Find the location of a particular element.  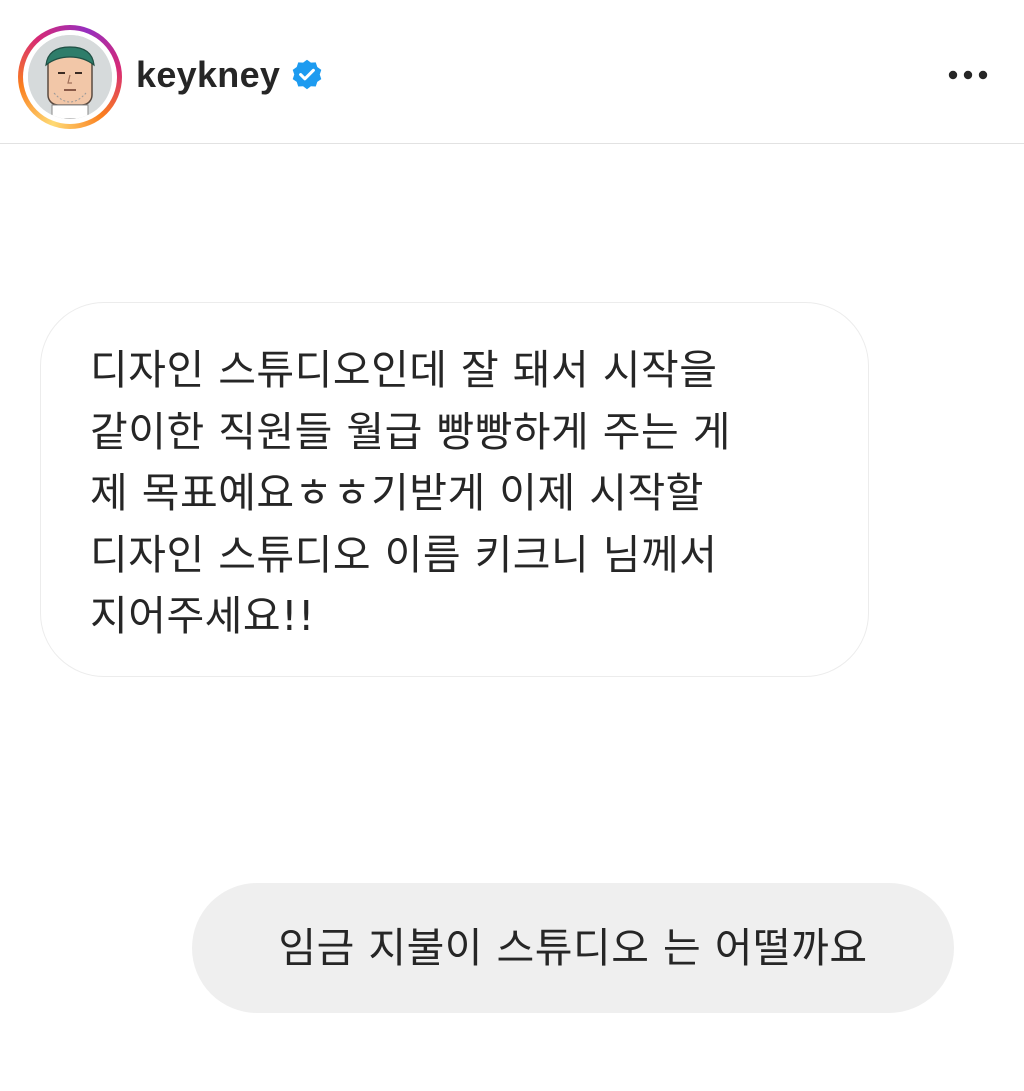

username: keykney is located at coordinates (208, 75).